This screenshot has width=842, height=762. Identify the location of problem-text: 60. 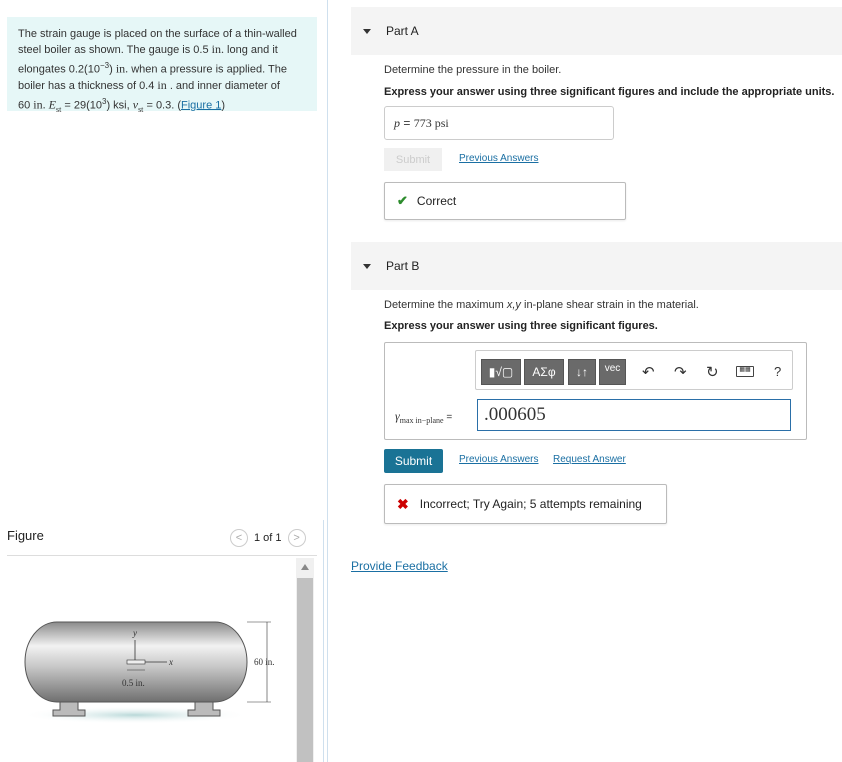
(26, 105).